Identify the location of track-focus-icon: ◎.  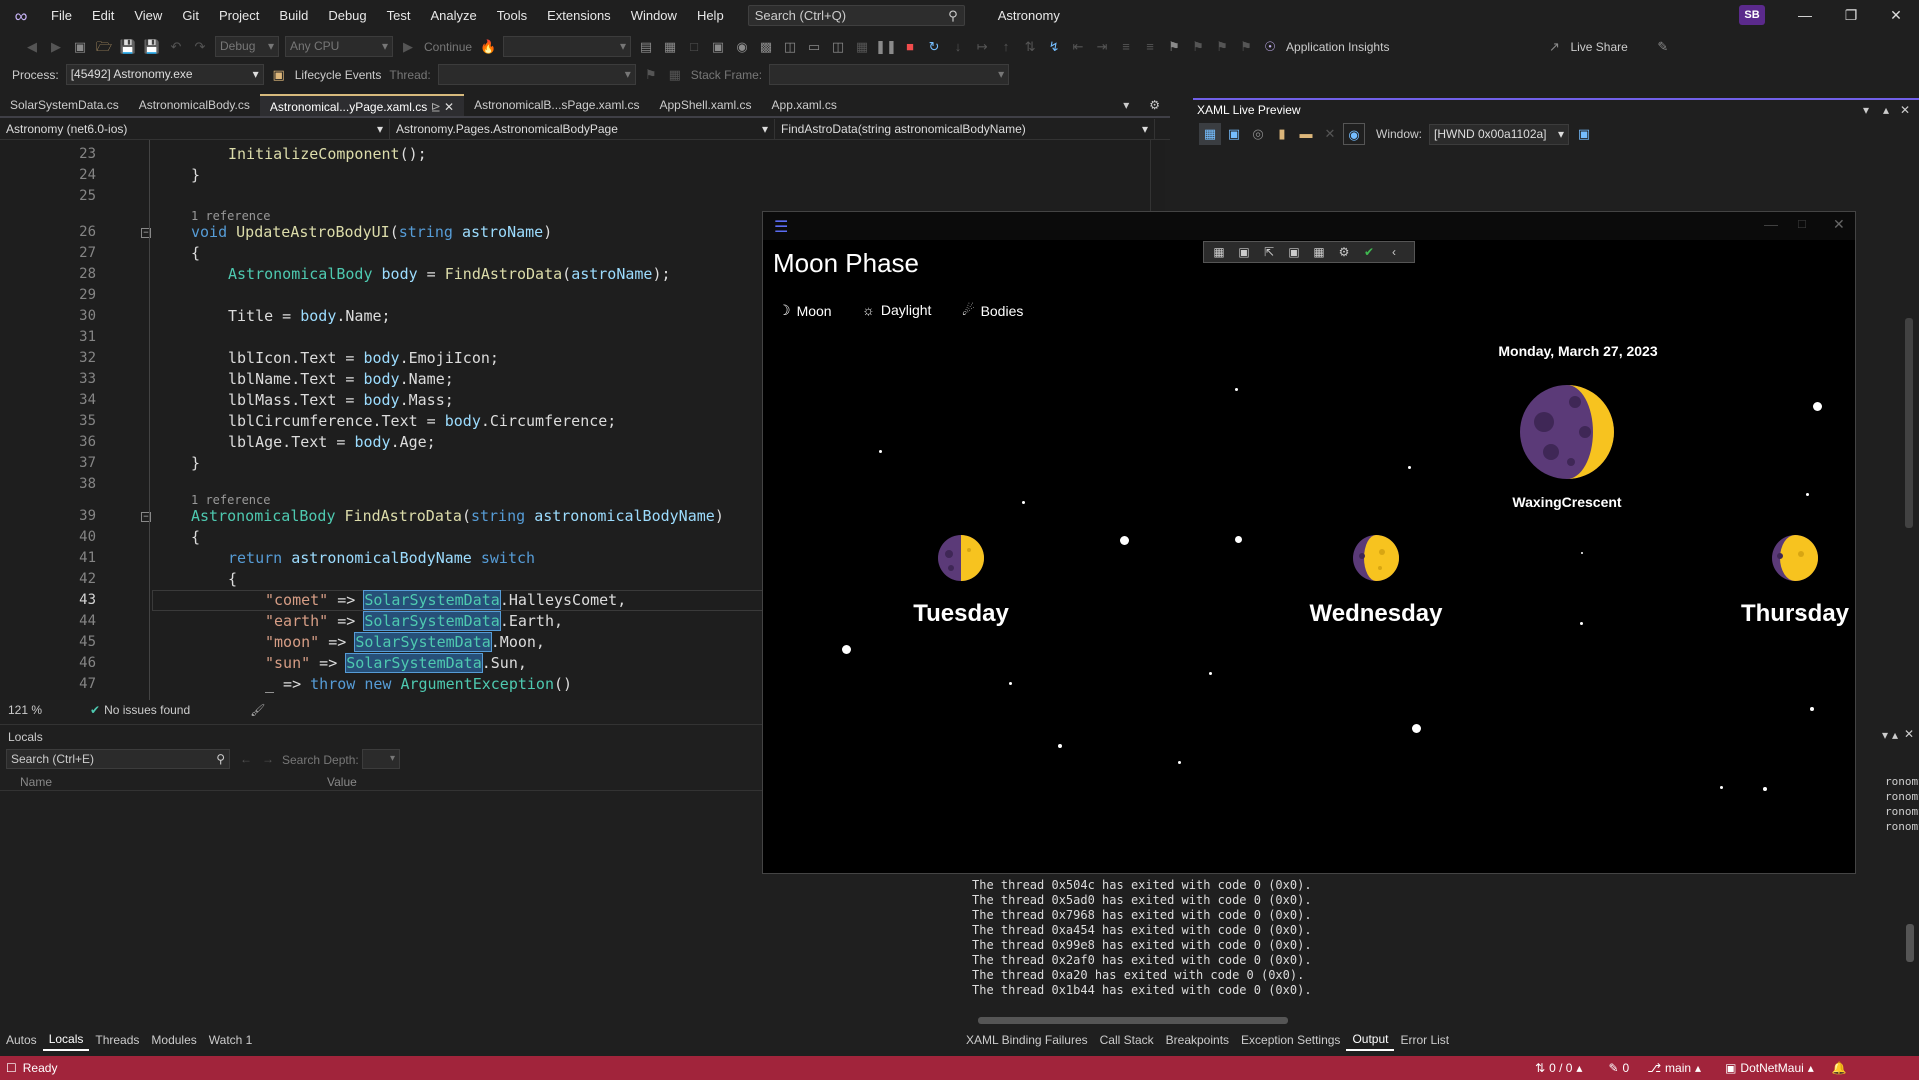
(1258, 134).